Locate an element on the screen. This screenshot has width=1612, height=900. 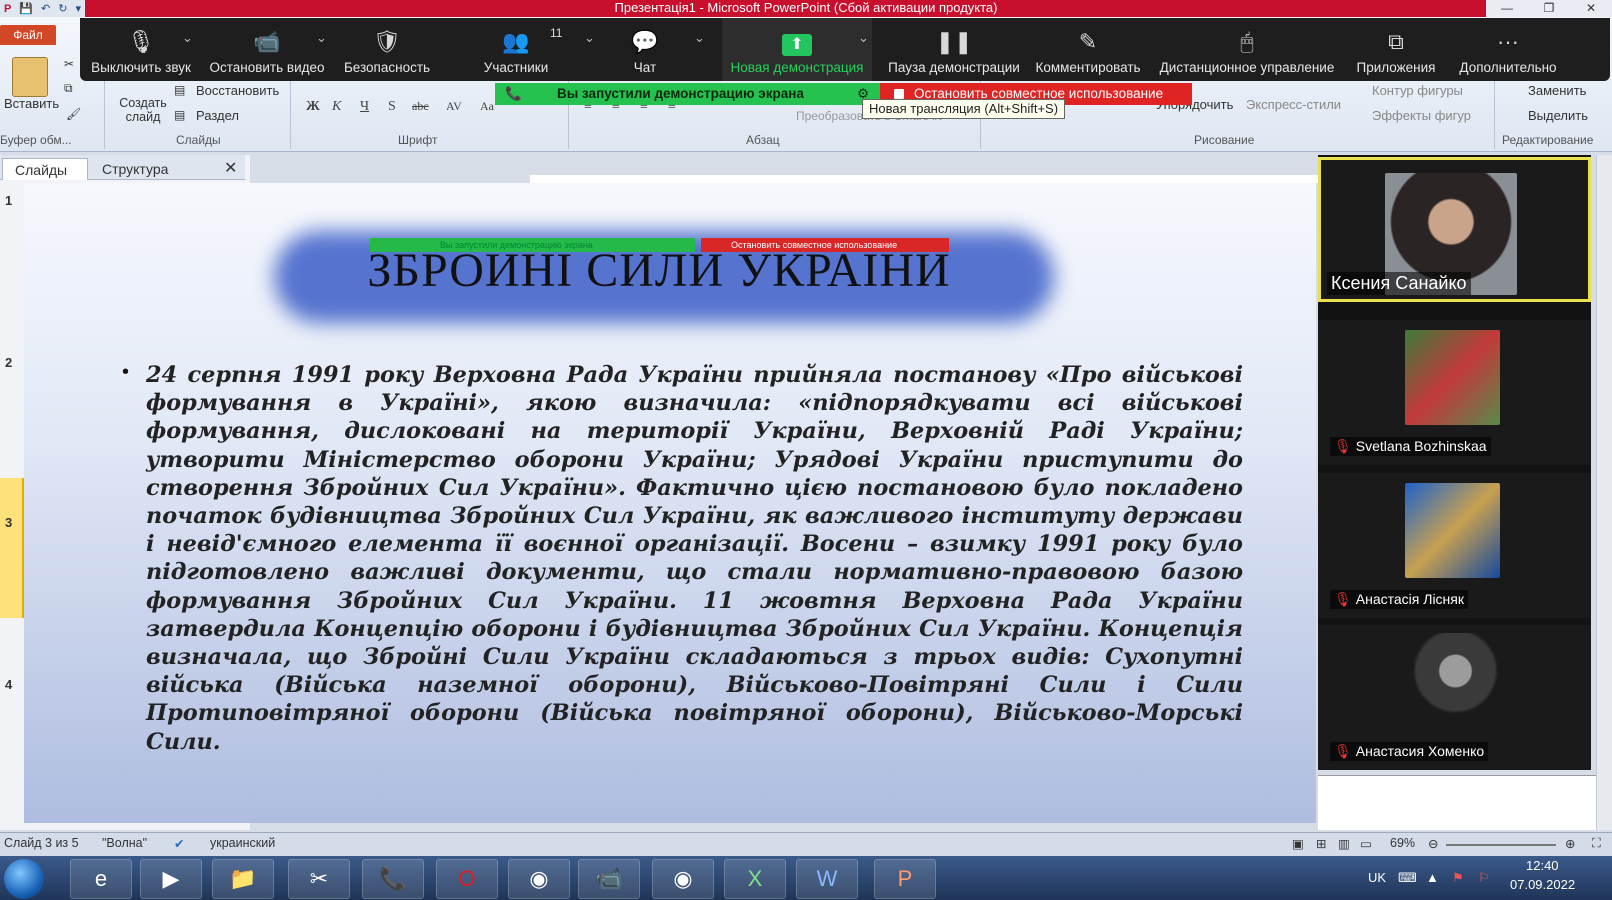
paste-icon is located at coordinates (30, 77).